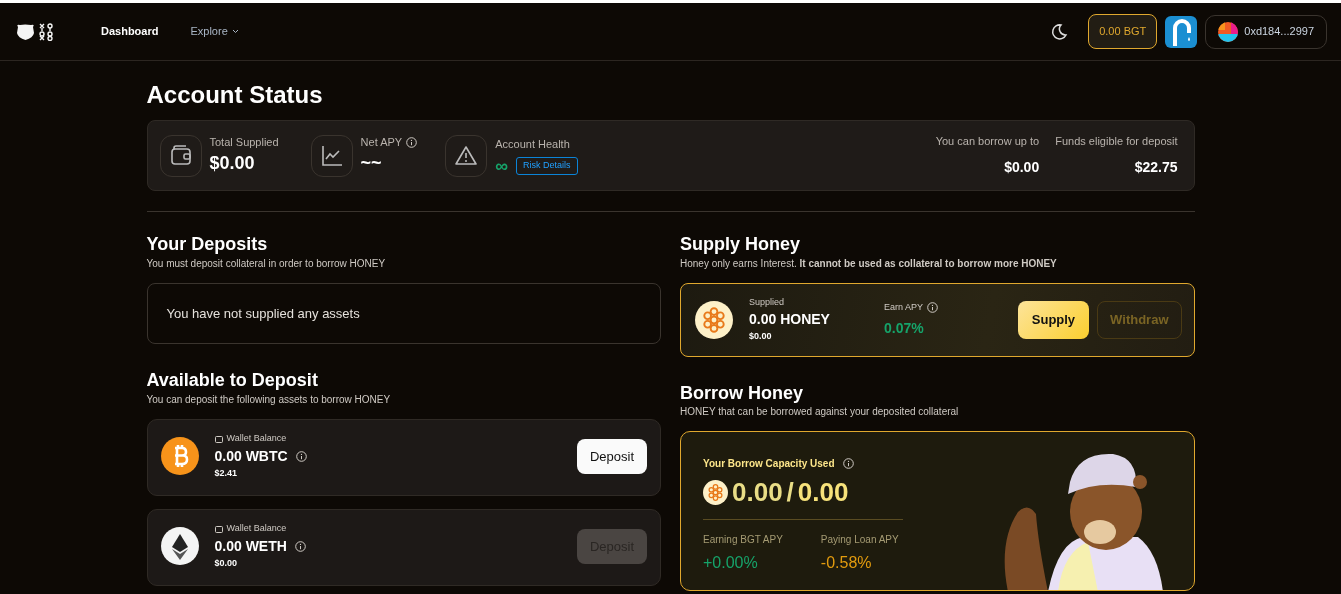  Describe the element at coordinates (244, 142) in the screenshot. I see `stat-label: Total Supplied` at that location.